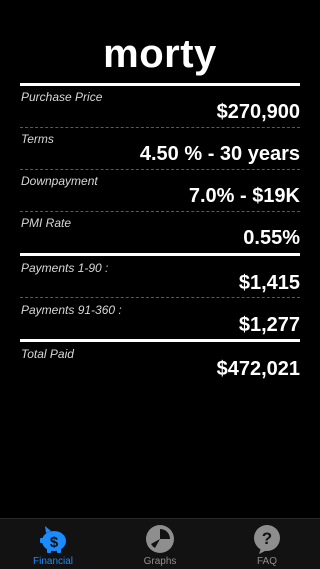 This screenshot has height=569, width=320. Describe the element at coordinates (47, 354) in the screenshot. I see `total-paid-label: Total Paid` at that location.